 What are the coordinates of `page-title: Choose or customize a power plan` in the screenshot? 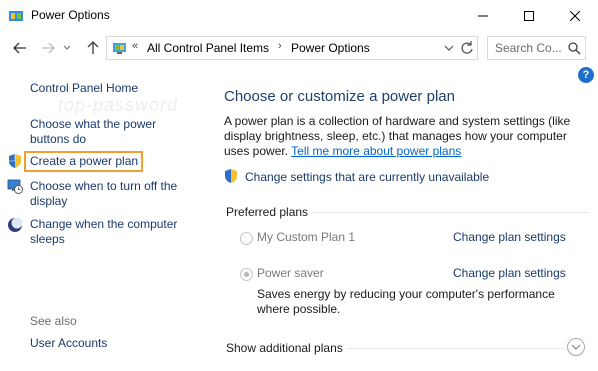 It's located at (339, 96).